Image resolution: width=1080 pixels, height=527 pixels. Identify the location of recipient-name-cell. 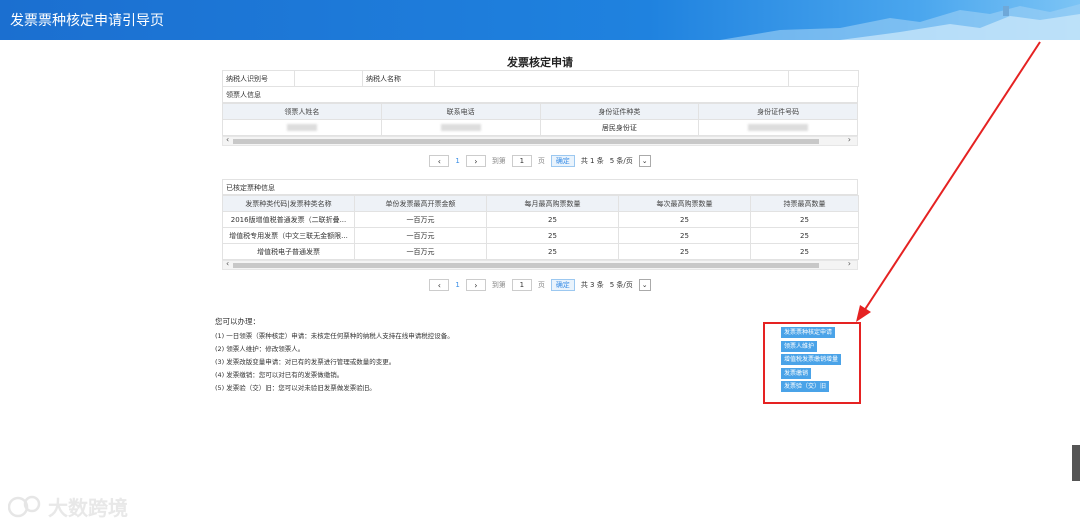
(302, 127).